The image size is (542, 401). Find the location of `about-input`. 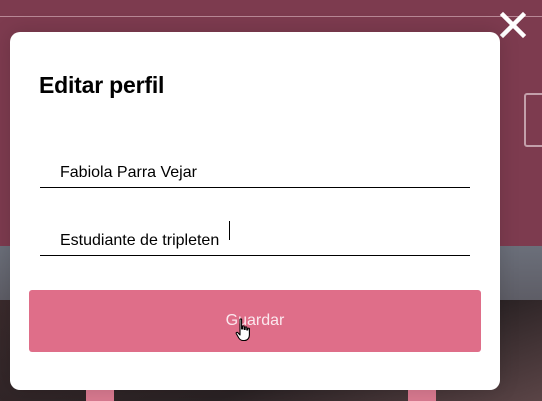

about-input is located at coordinates (255, 241).